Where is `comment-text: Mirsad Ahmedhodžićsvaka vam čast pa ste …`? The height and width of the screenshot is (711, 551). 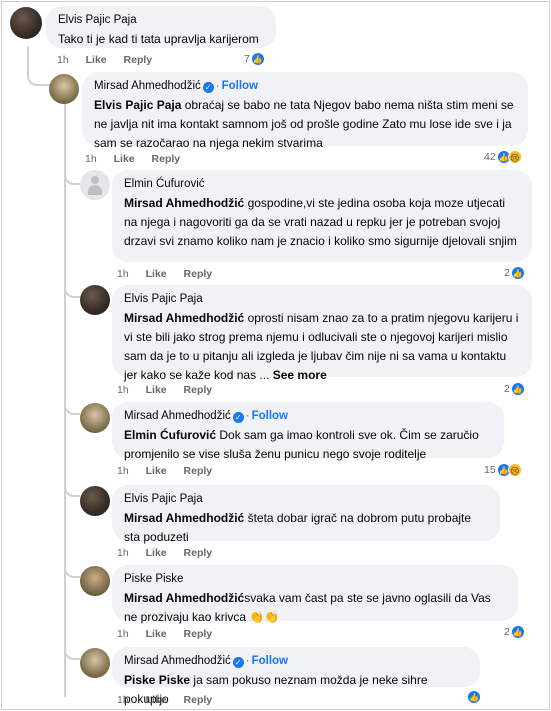
comment-text: Mirsad Ahmedhodžićsvaka vam čast pa ste … is located at coordinates (307, 607).